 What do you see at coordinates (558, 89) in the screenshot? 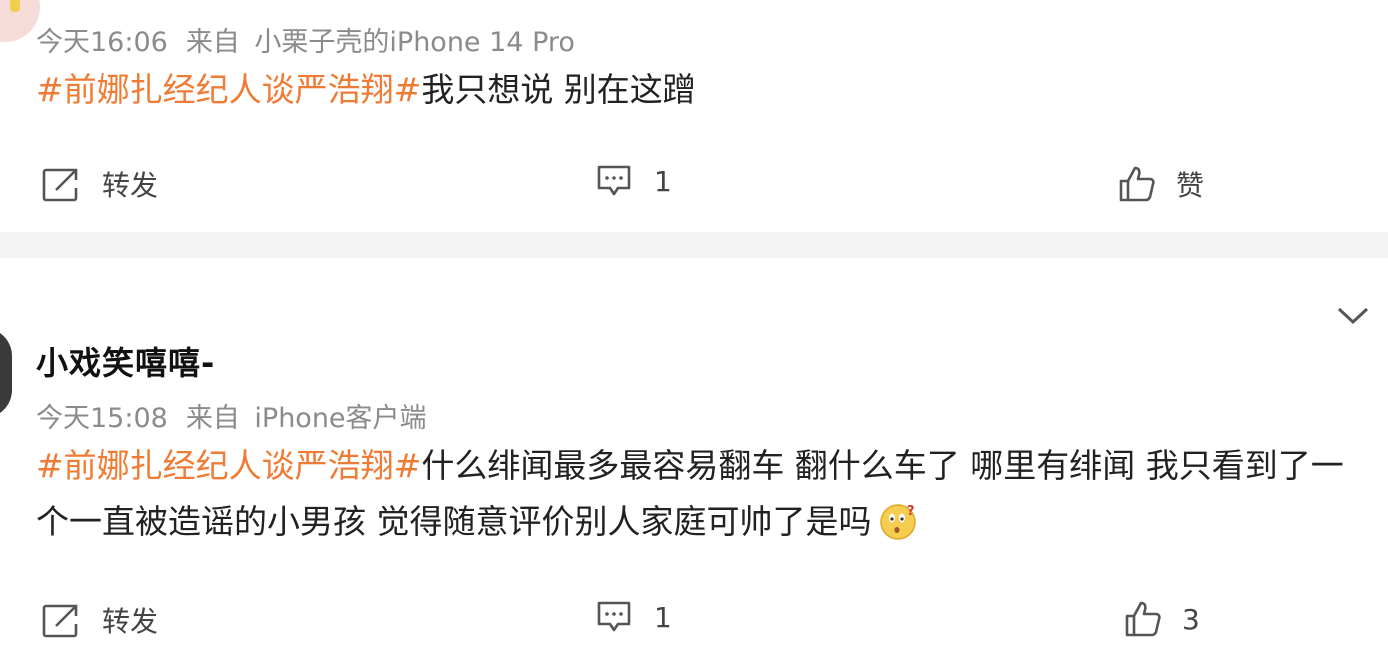
I see `post-text: 我只想说 别在这蹭` at bounding box center [558, 89].